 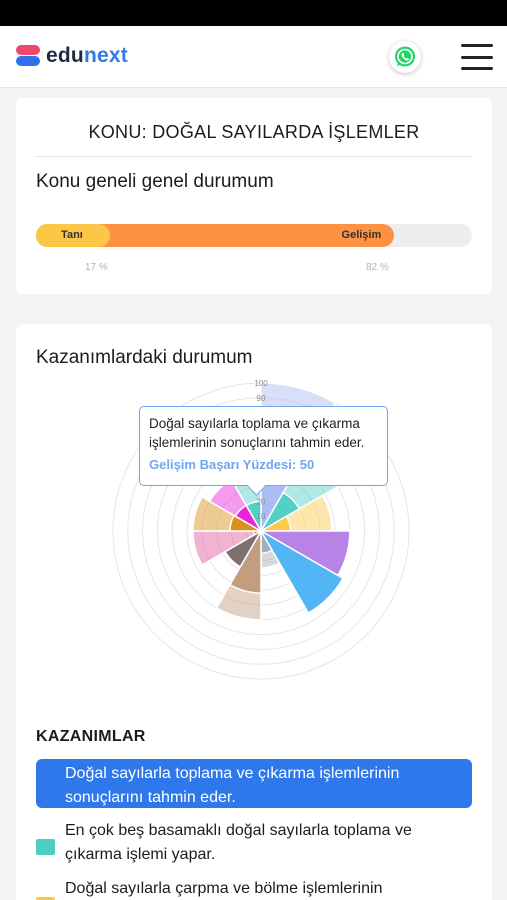 I want to click on kazanimlar-heading: KAZANIMLAR, so click(x=91, y=736).